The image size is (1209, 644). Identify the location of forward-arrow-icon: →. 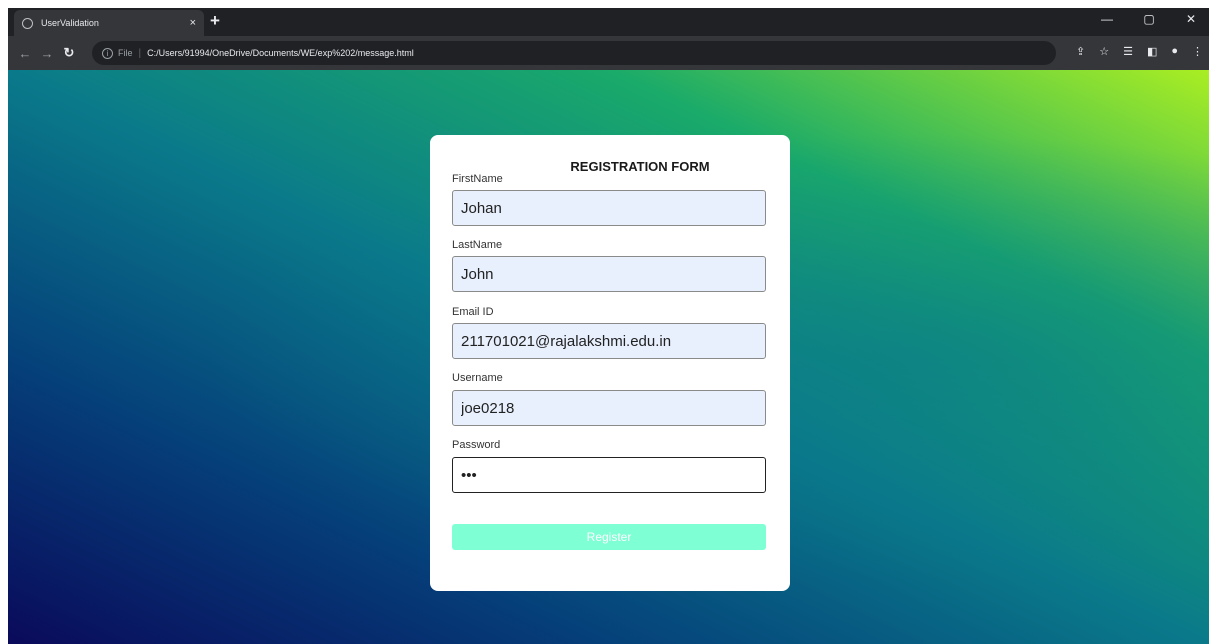
(47, 53).